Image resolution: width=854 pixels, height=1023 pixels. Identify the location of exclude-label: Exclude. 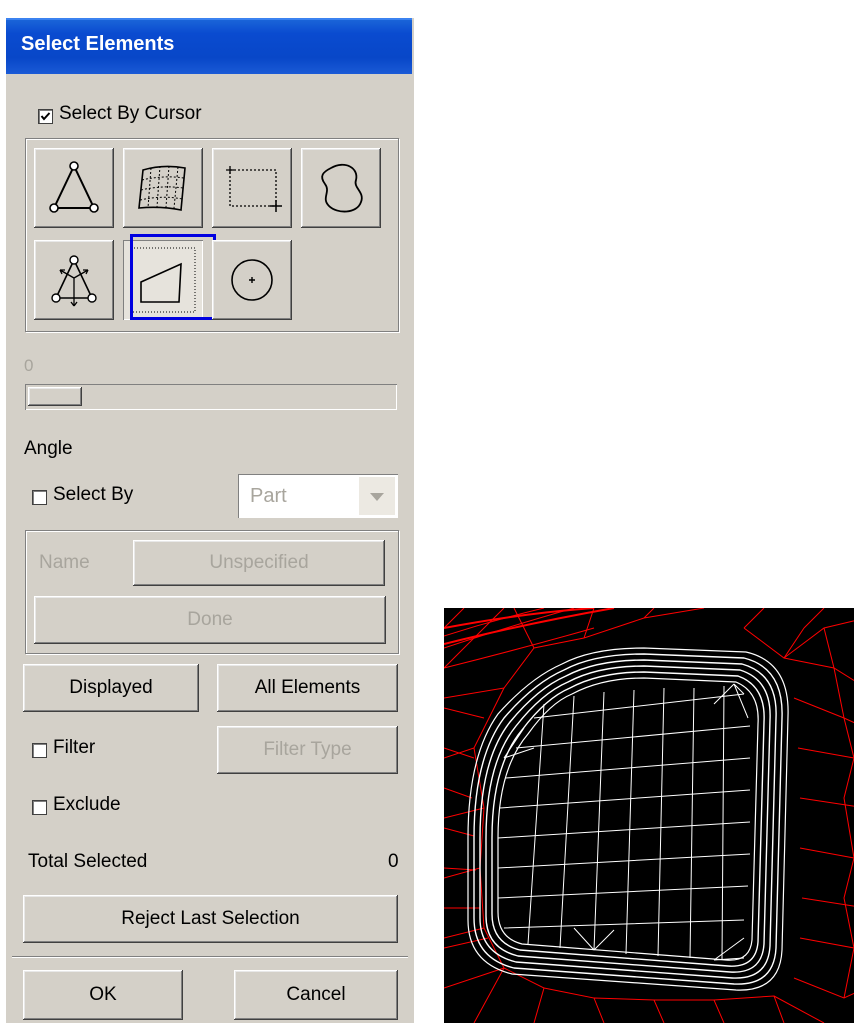
(87, 804).